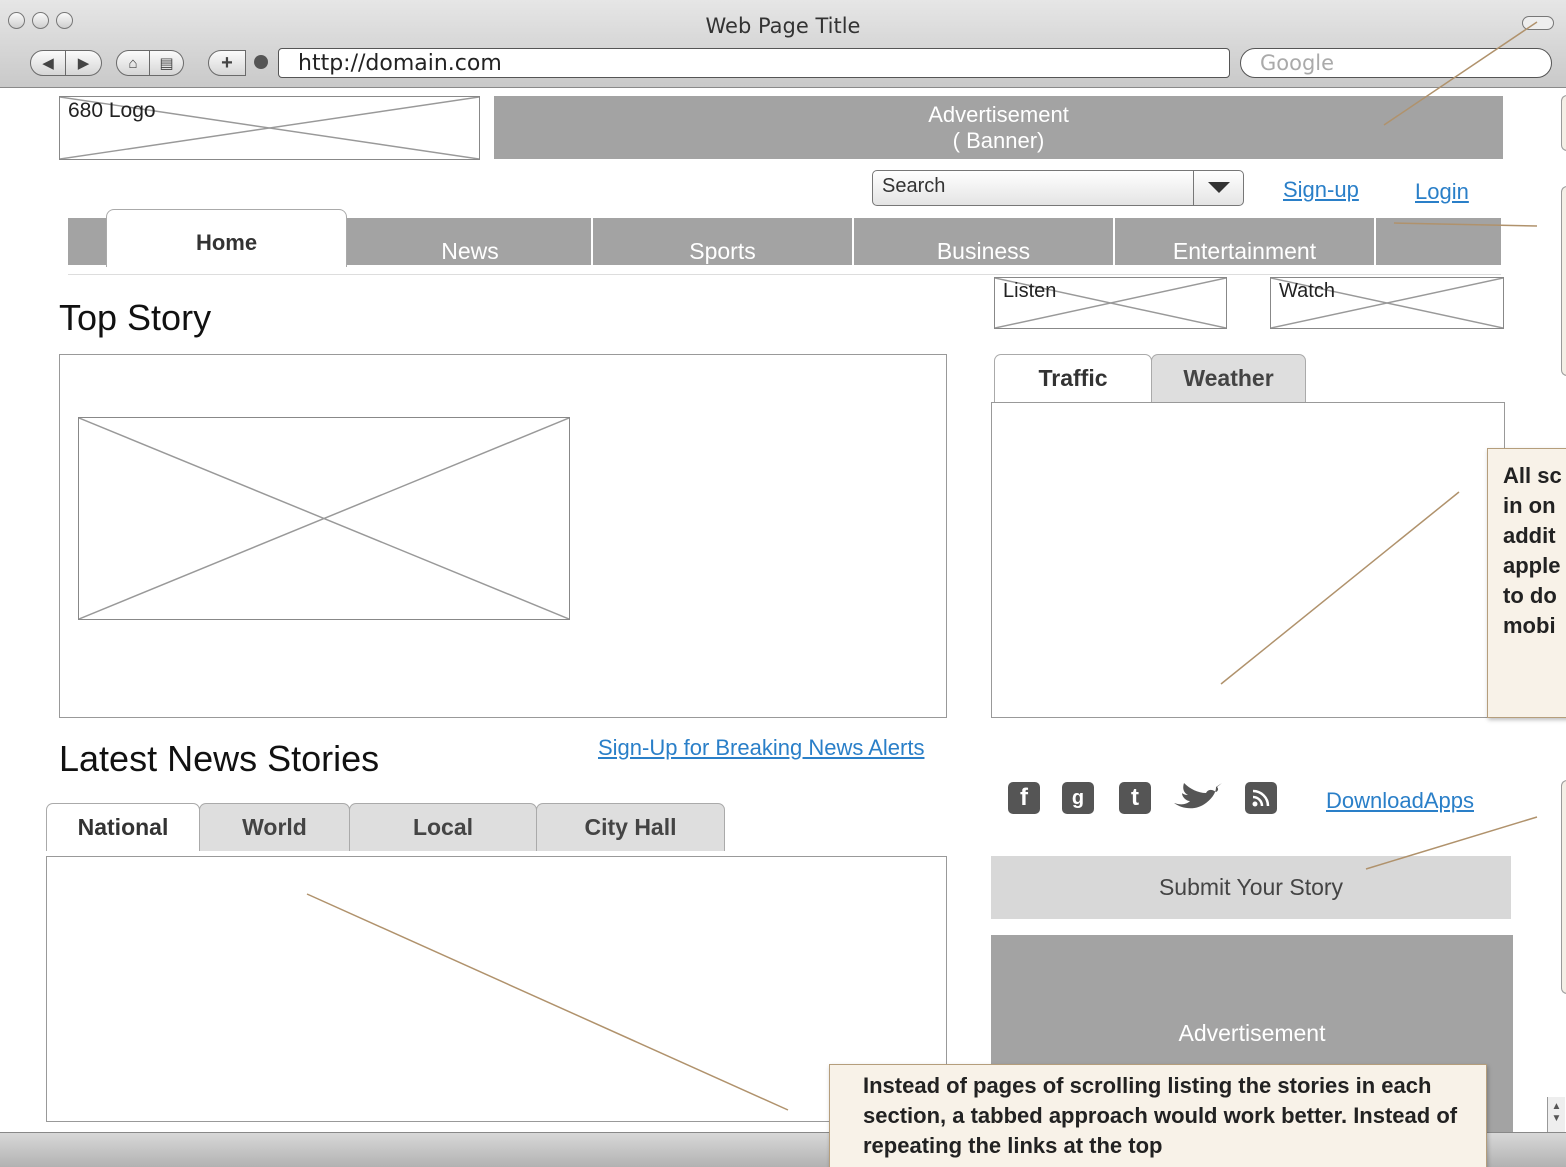 This screenshot has width=1566, height=1167. What do you see at coordinates (1556, 1118) in the screenshot?
I see `scroll-down-icon: ▼` at bounding box center [1556, 1118].